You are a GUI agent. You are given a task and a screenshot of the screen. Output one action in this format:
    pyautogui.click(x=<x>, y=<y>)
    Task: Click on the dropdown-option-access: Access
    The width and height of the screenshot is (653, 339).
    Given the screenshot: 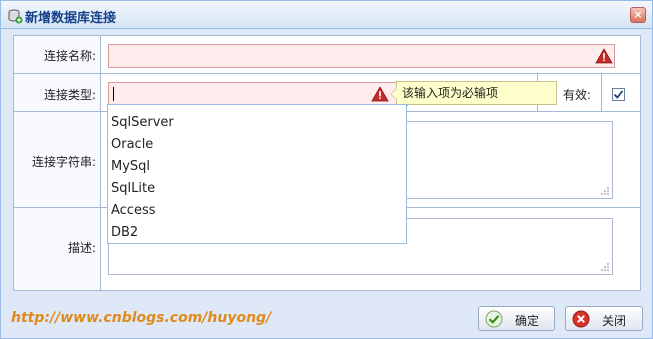 What is the action you would take?
    pyautogui.click(x=256, y=211)
    